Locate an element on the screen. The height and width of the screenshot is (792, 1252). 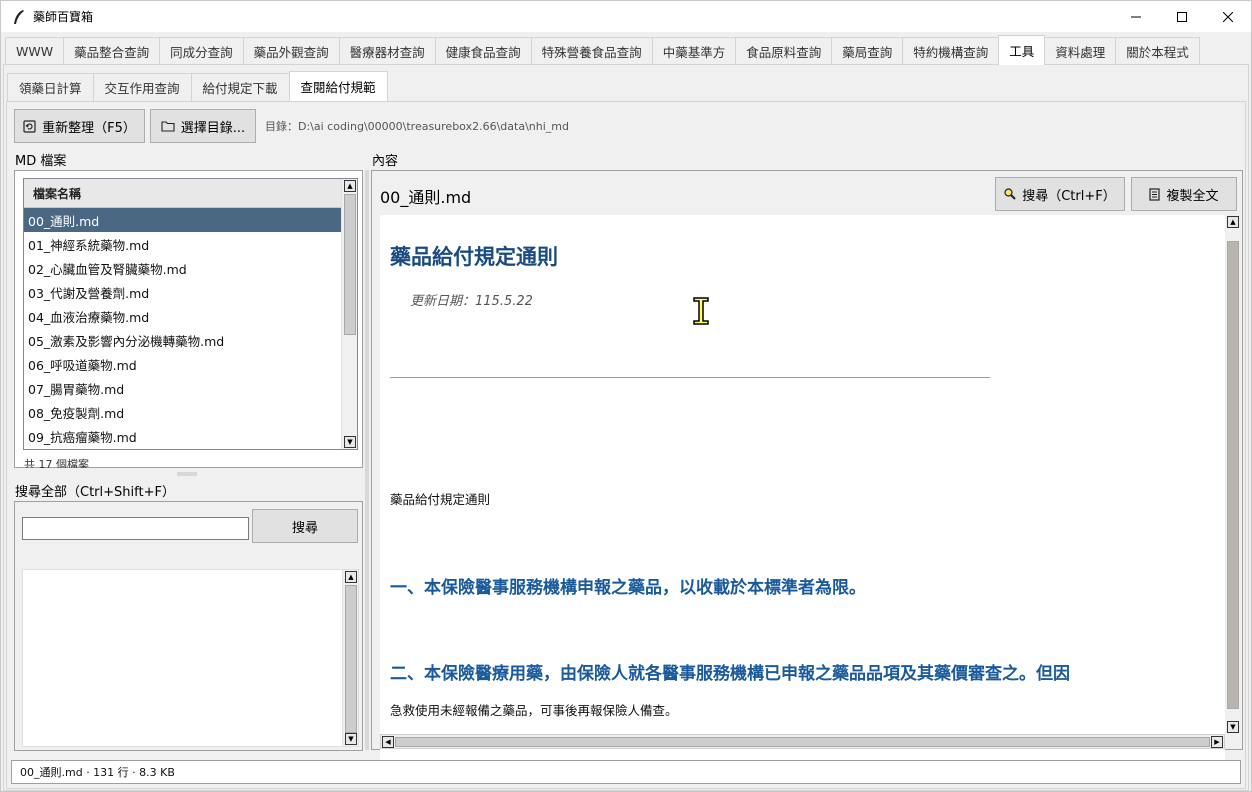
file-list-item: 09_抗癌瘤藥物.md is located at coordinates (183, 436).